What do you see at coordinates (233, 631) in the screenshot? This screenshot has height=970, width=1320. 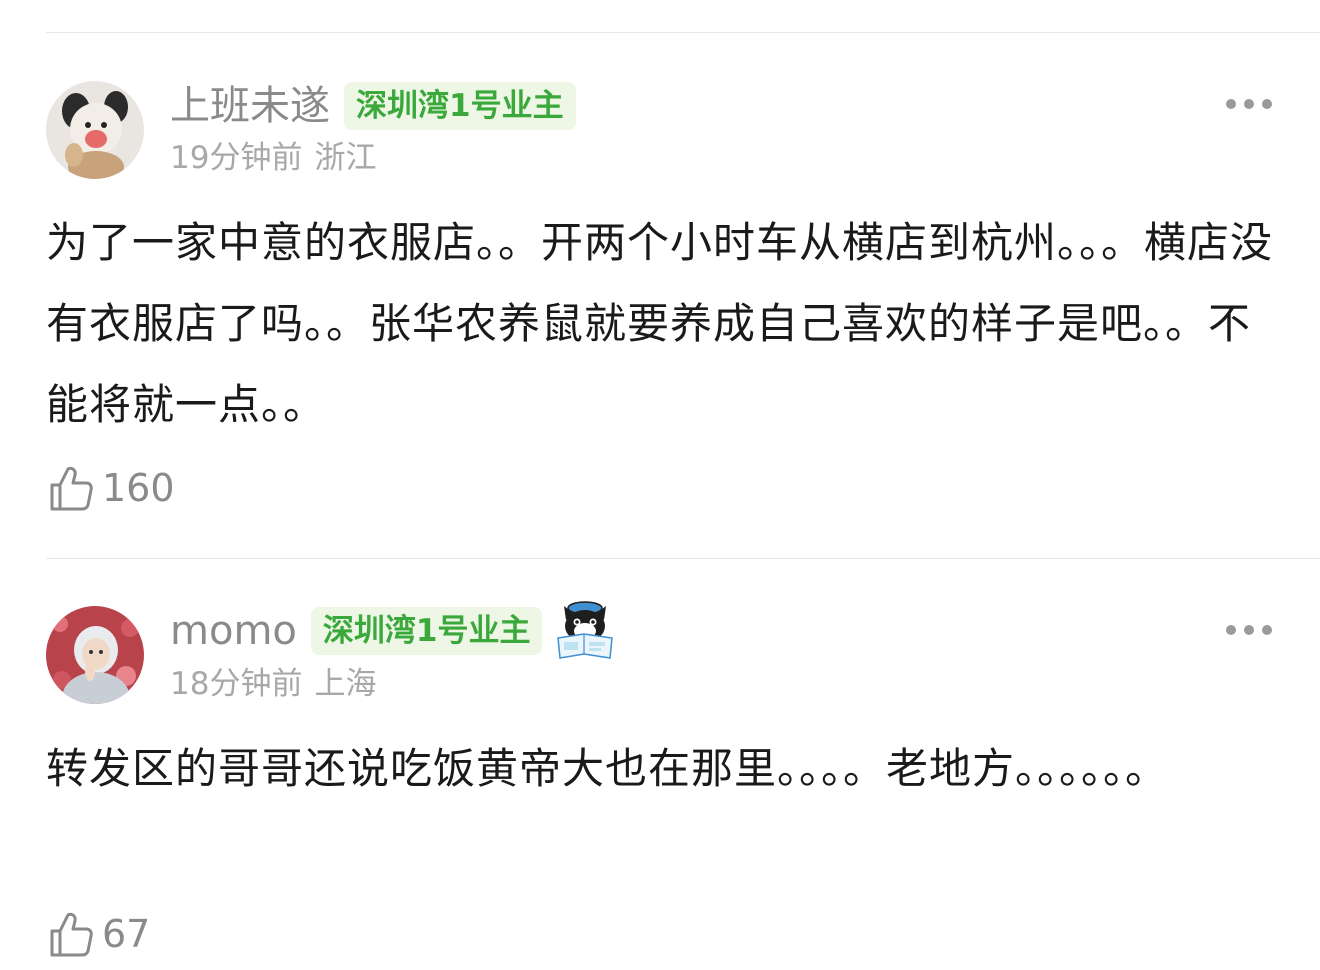 I see `username: momo` at bounding box center [233, 631].